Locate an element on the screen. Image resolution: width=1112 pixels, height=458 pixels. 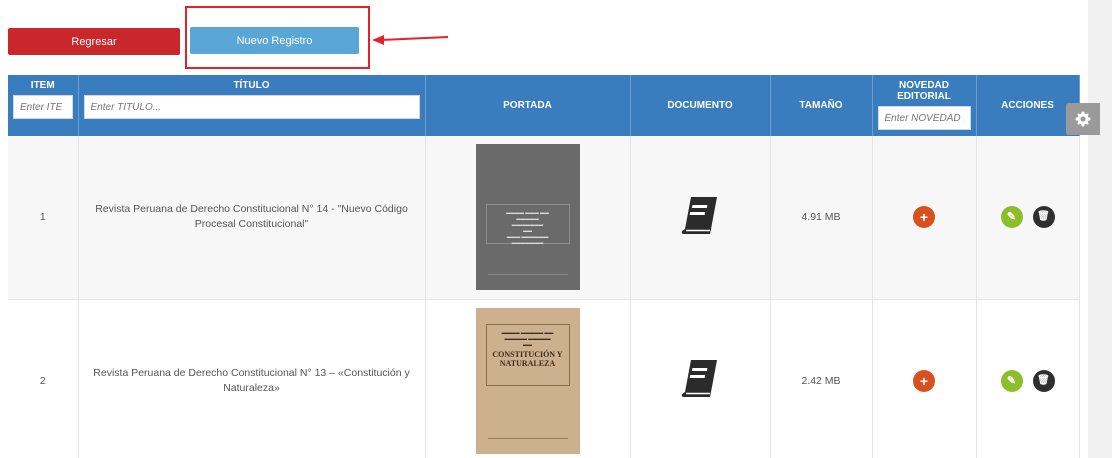
header-titulo: TÍTULO is located at coordinates (252, 105).